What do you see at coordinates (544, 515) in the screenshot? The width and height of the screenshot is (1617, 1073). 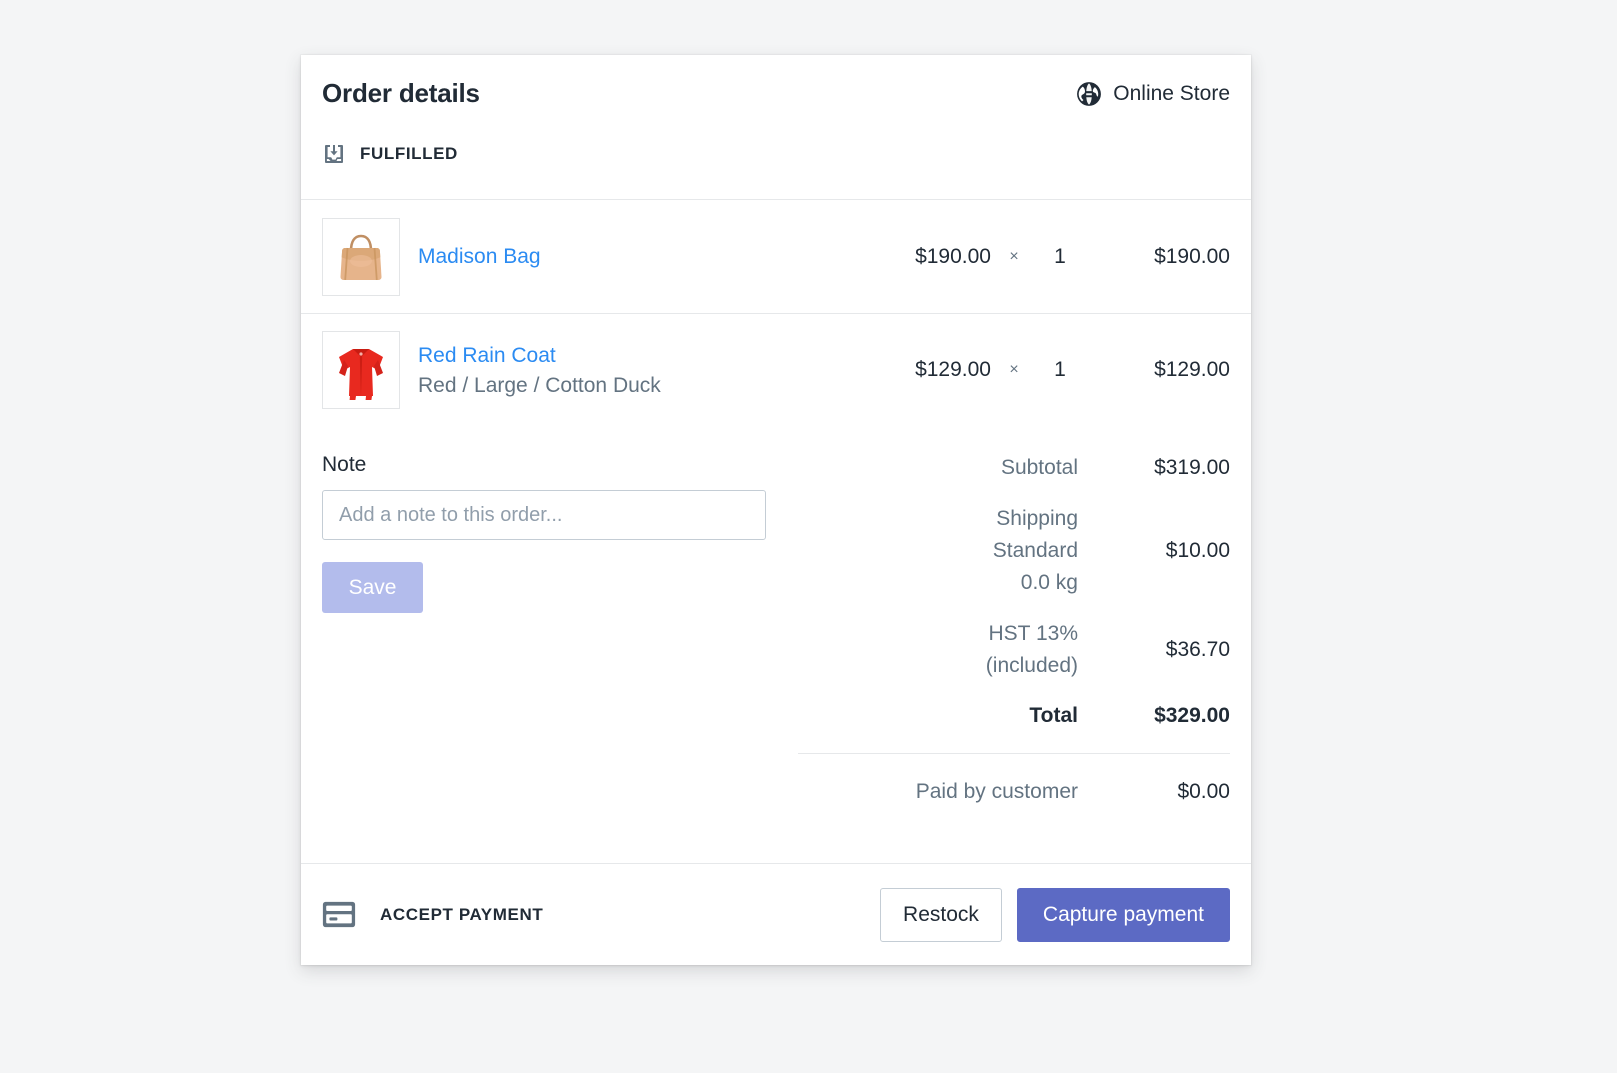 I see `note-input` at bounding box center [544, 515].